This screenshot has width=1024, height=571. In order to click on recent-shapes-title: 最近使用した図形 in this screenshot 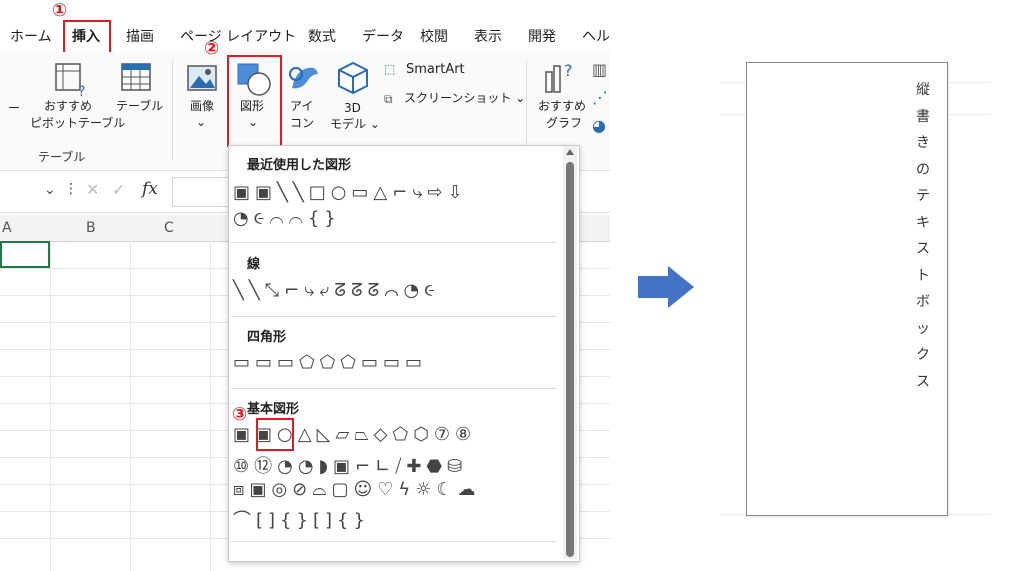, I will do `click(299, 165)`.